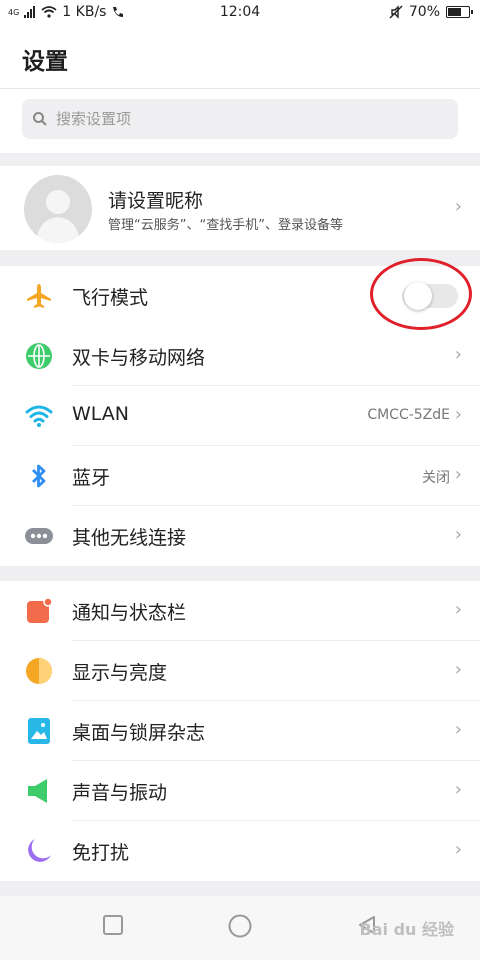  What do you see at coordinates (240, 57) in the screenshot?
I see `header: 设置` at bounding box center [240, 57].